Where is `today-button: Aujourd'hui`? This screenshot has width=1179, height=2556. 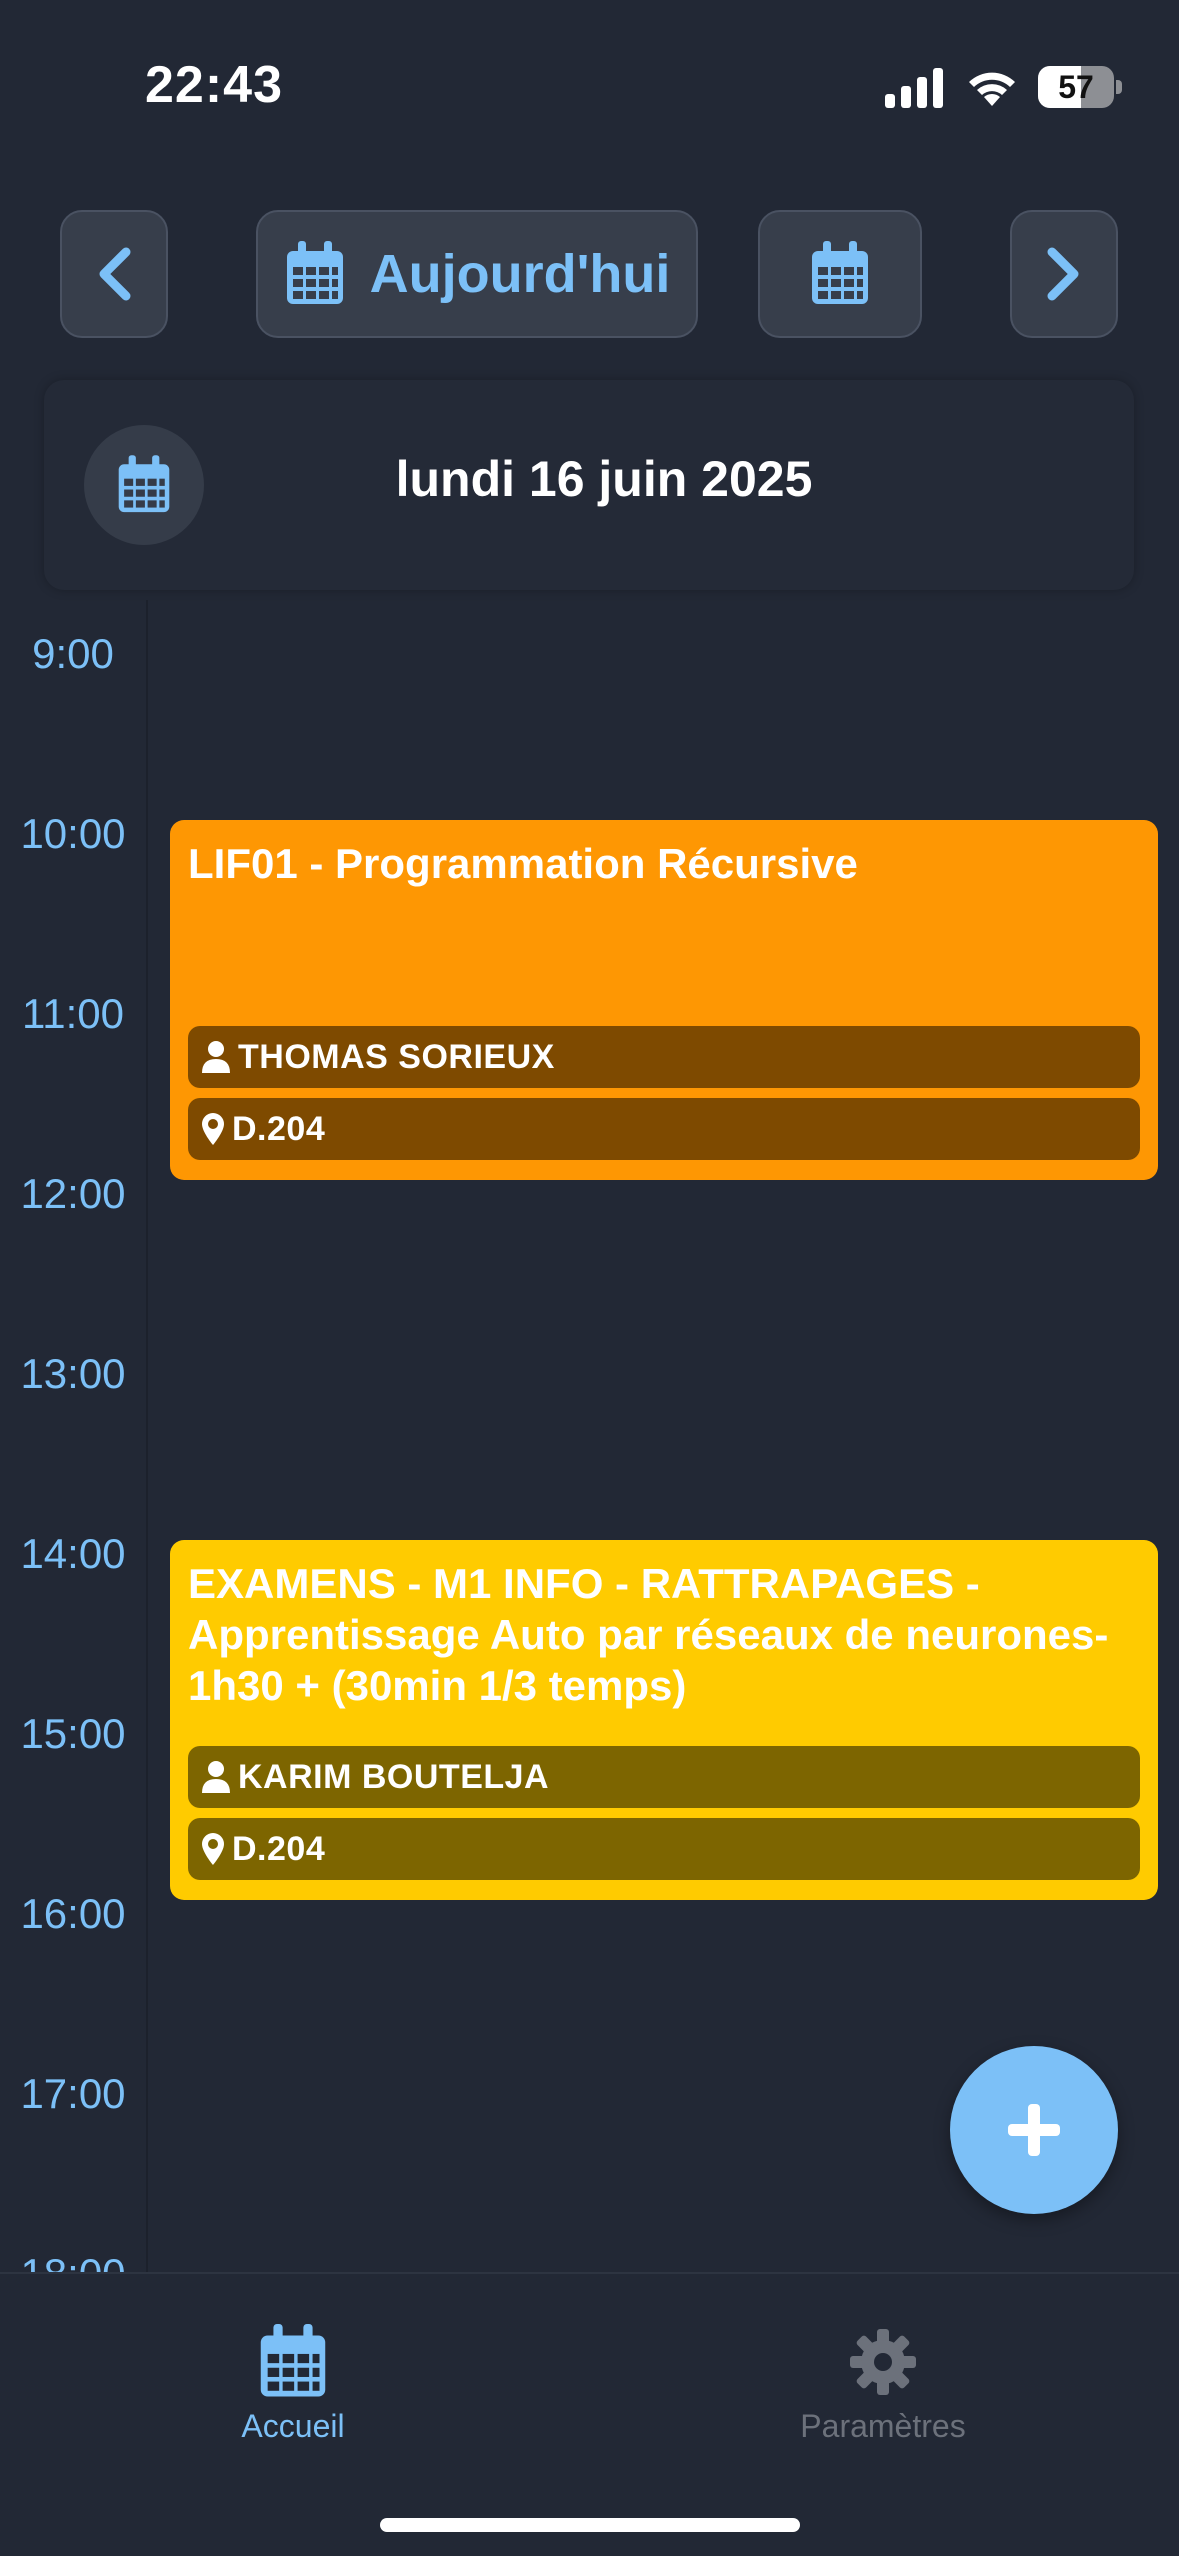
today-button: Aujourd'hui is located at coordinates (477, 274).